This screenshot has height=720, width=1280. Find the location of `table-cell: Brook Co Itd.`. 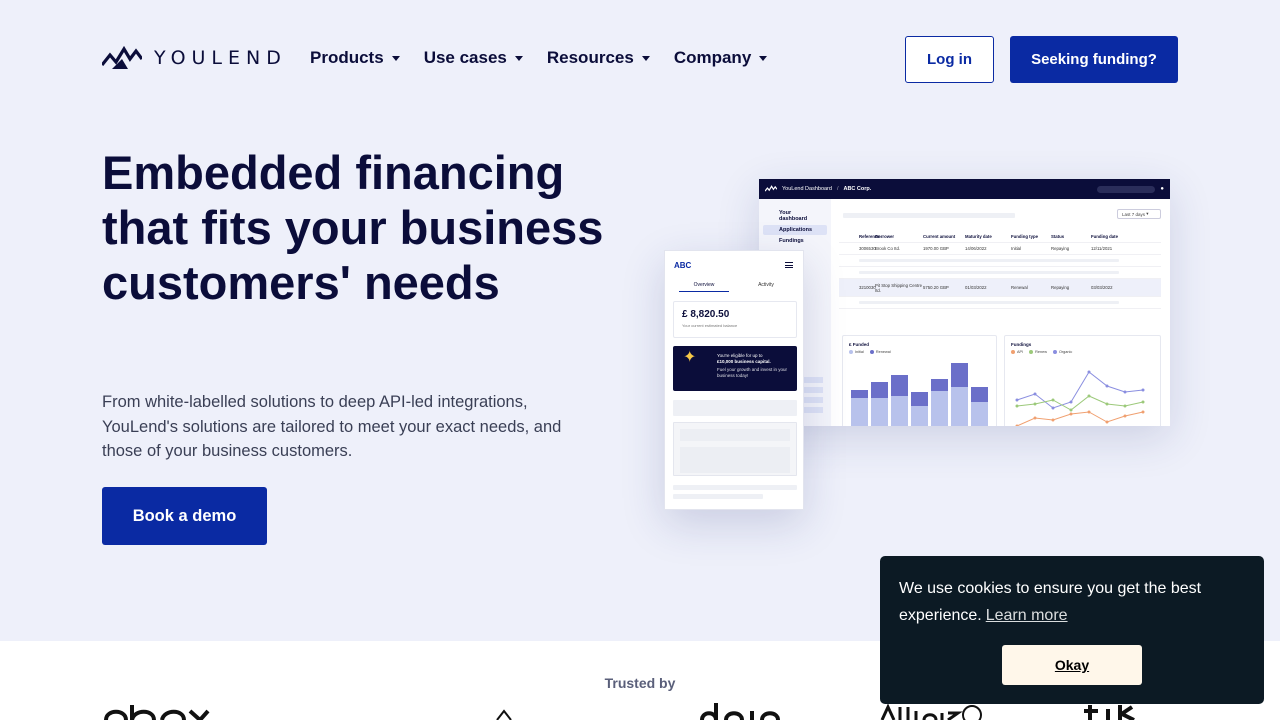

table-cell: Brook Co Itd. is located at coordinates (888, 248).